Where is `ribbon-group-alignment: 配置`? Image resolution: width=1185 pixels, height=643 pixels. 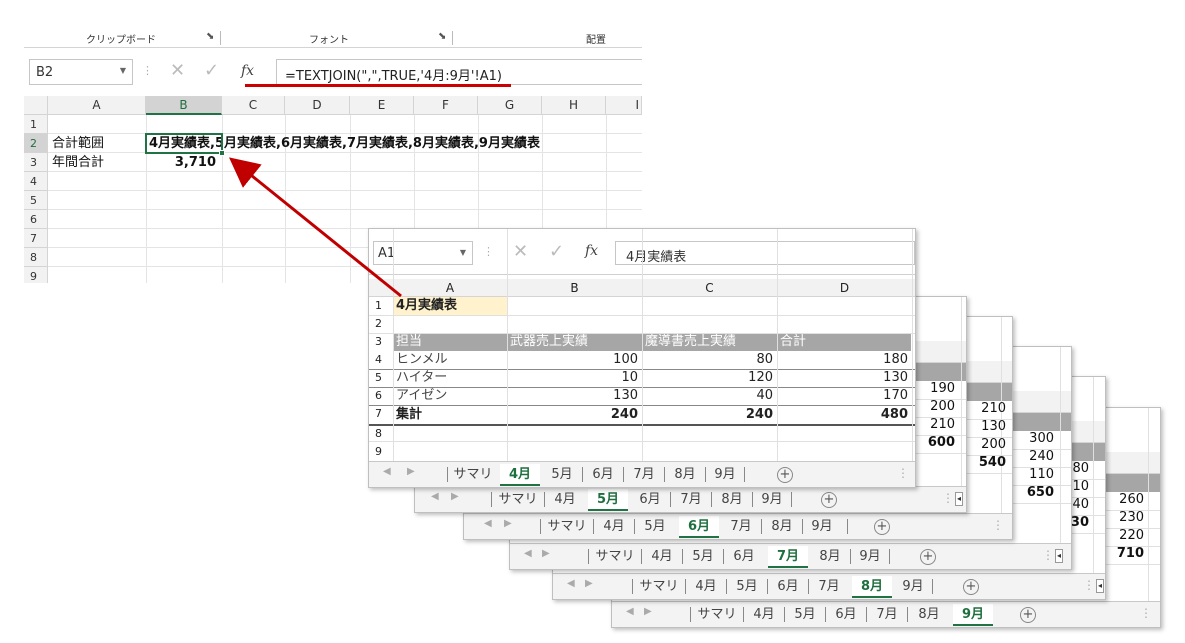 ribbon-group-alignment: 配置 is located at coordinates (596, 38).